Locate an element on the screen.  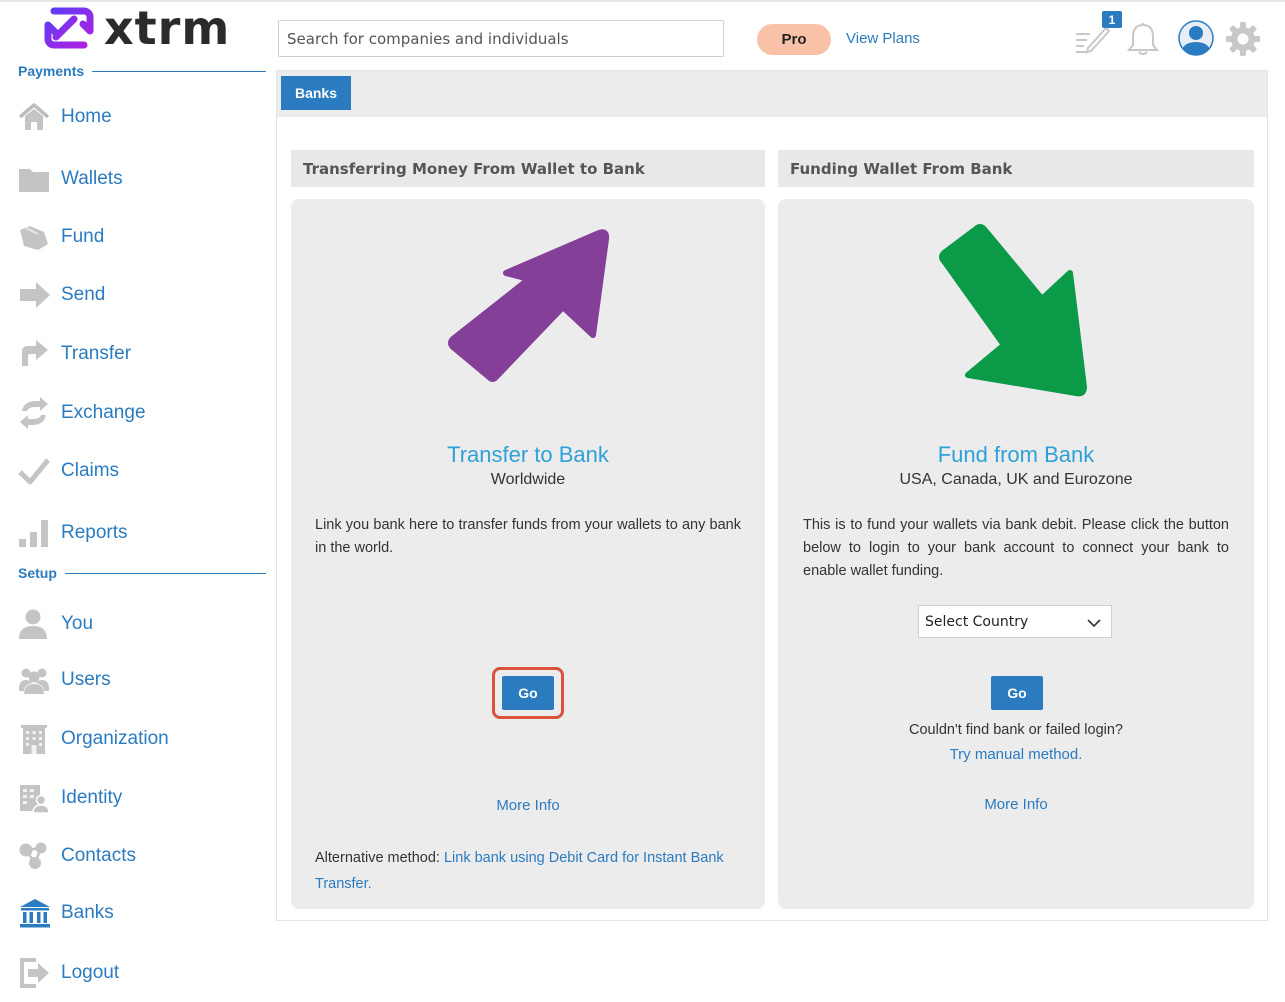
exchange-icon is located at coordinates (35, 413).